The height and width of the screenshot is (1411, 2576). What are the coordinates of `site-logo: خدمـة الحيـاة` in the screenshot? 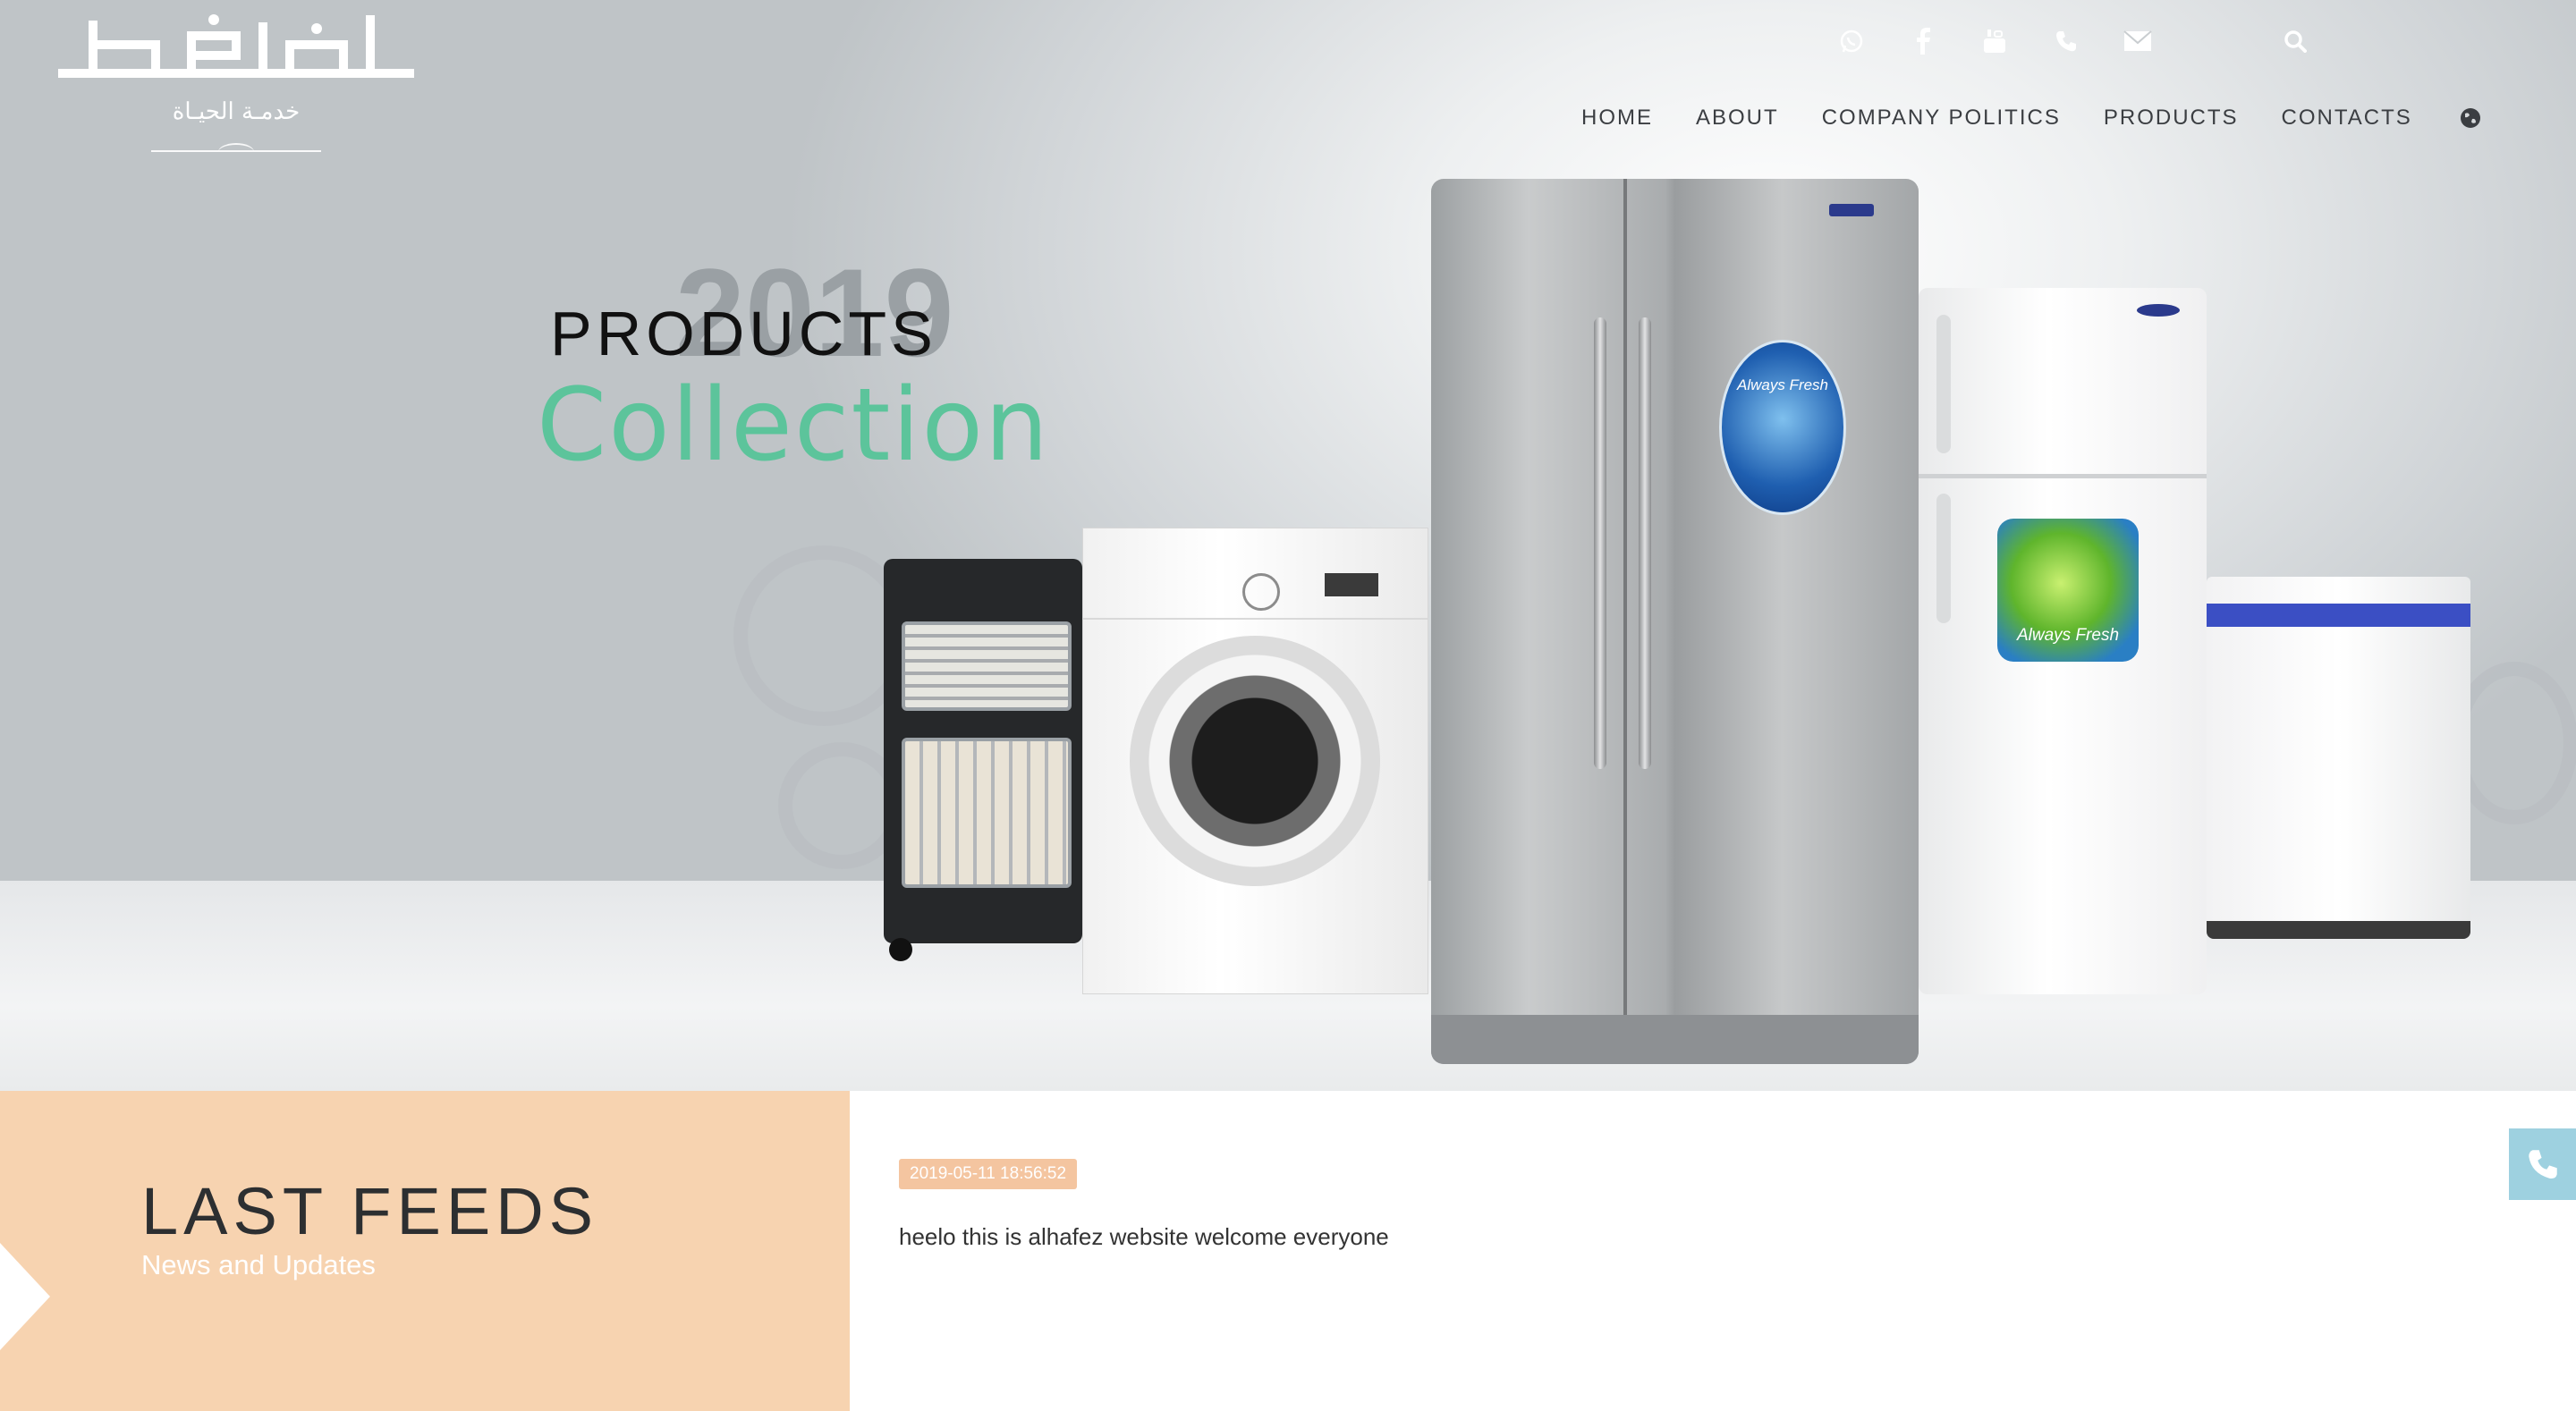 It's located at (236, 85).